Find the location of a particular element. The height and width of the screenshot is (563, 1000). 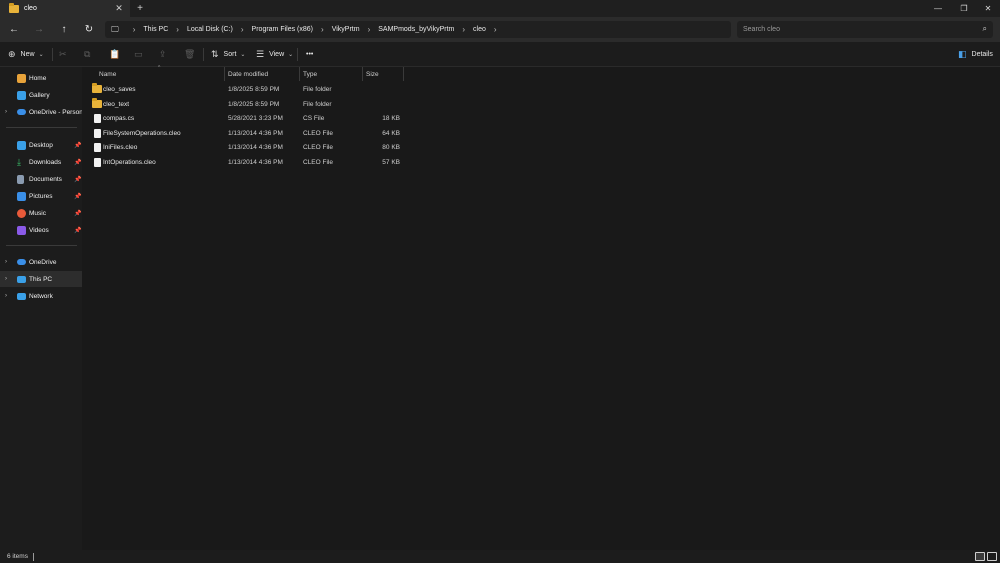

sidebar-item-videos: Videos 📌 is located at coordinates (41, 230).